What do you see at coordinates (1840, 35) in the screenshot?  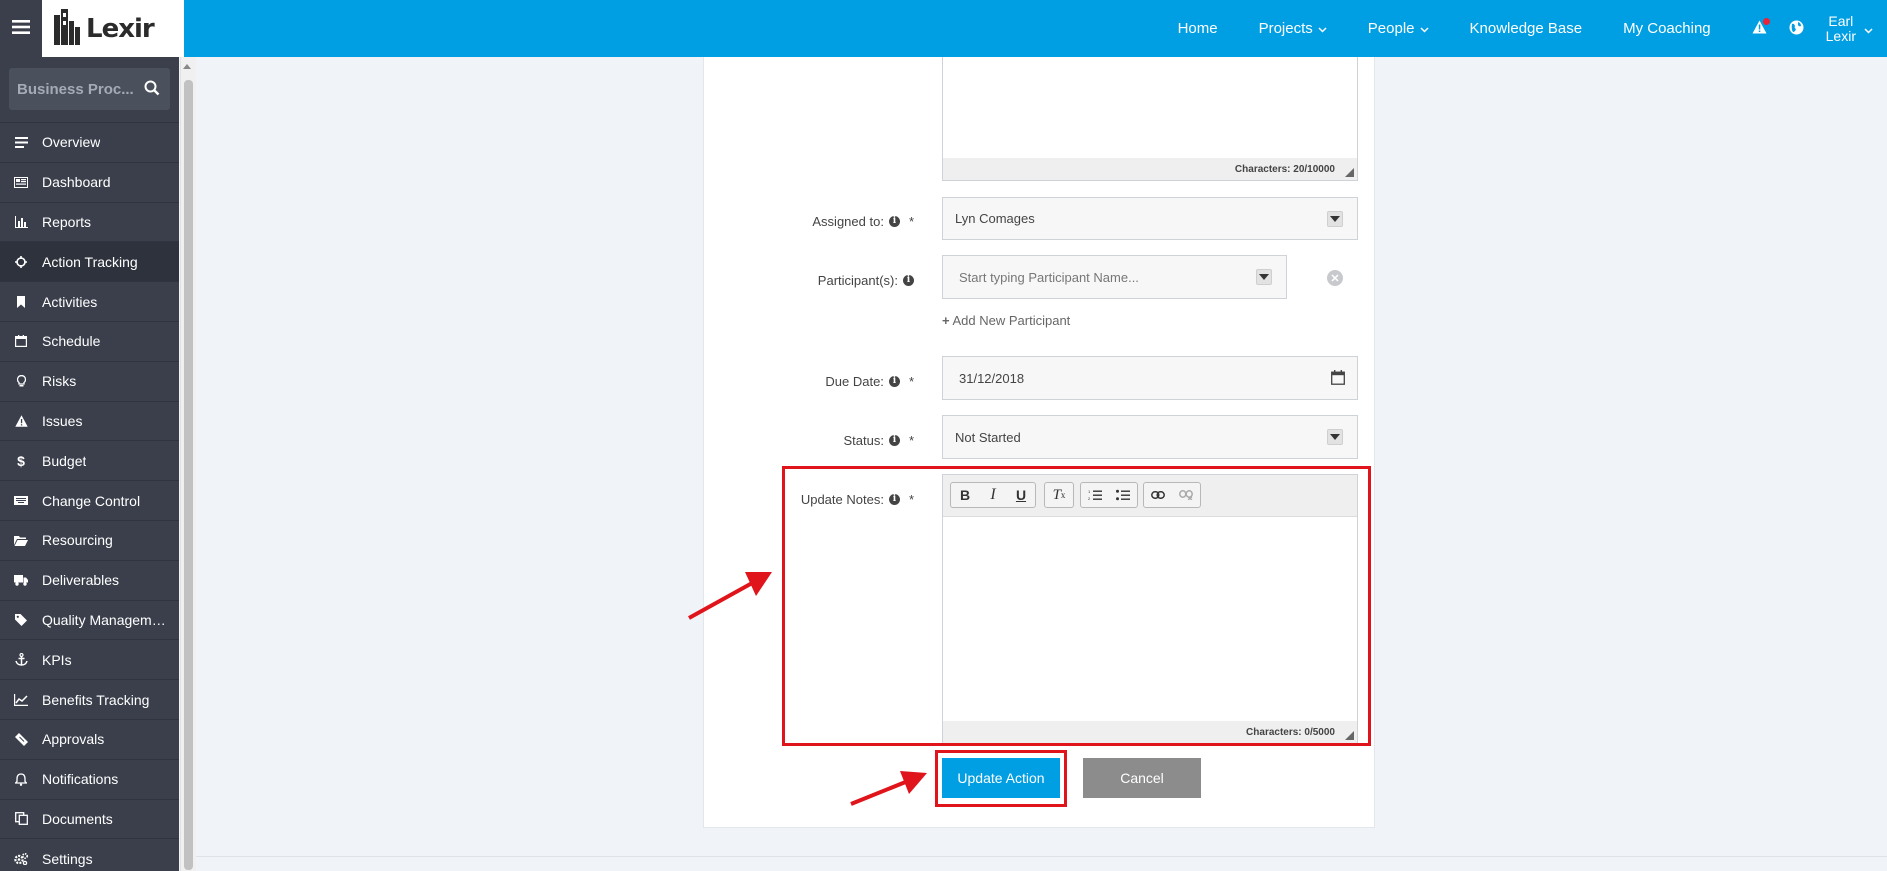 I see `user-last-name: Lexir` at bounding box center [1840, 35].